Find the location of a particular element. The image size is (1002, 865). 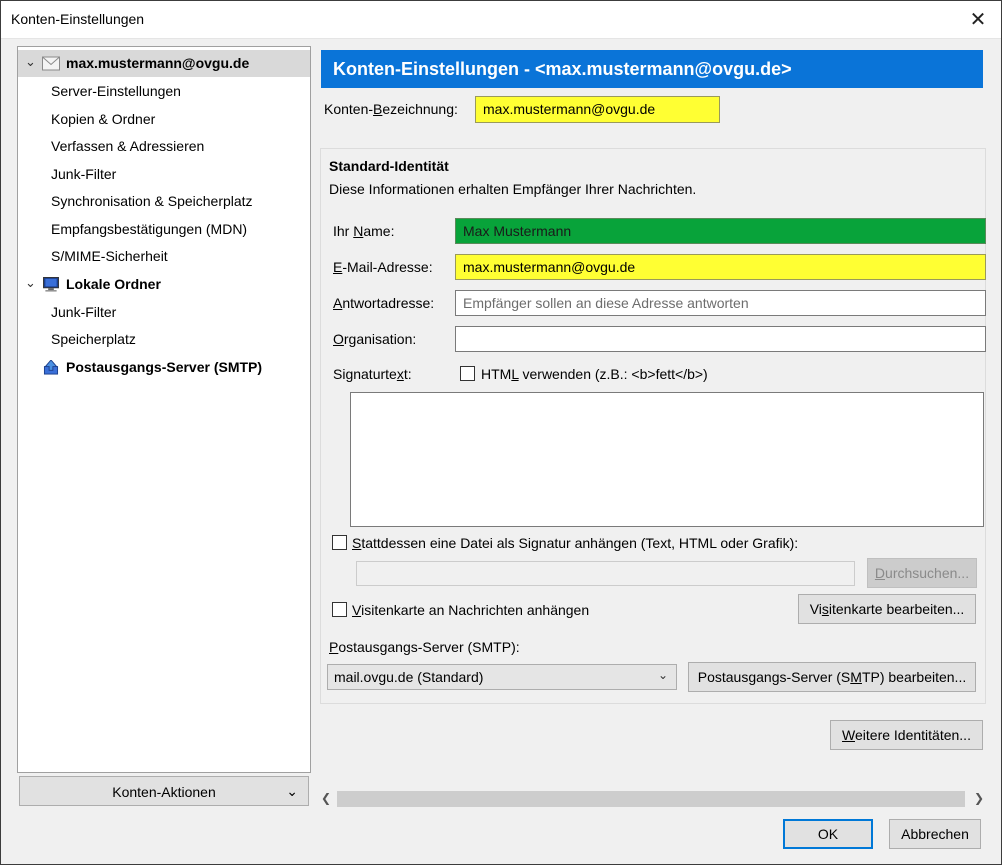

tree-label: Synchronisation & Speicherplatz is located at coordinates (152, 201).